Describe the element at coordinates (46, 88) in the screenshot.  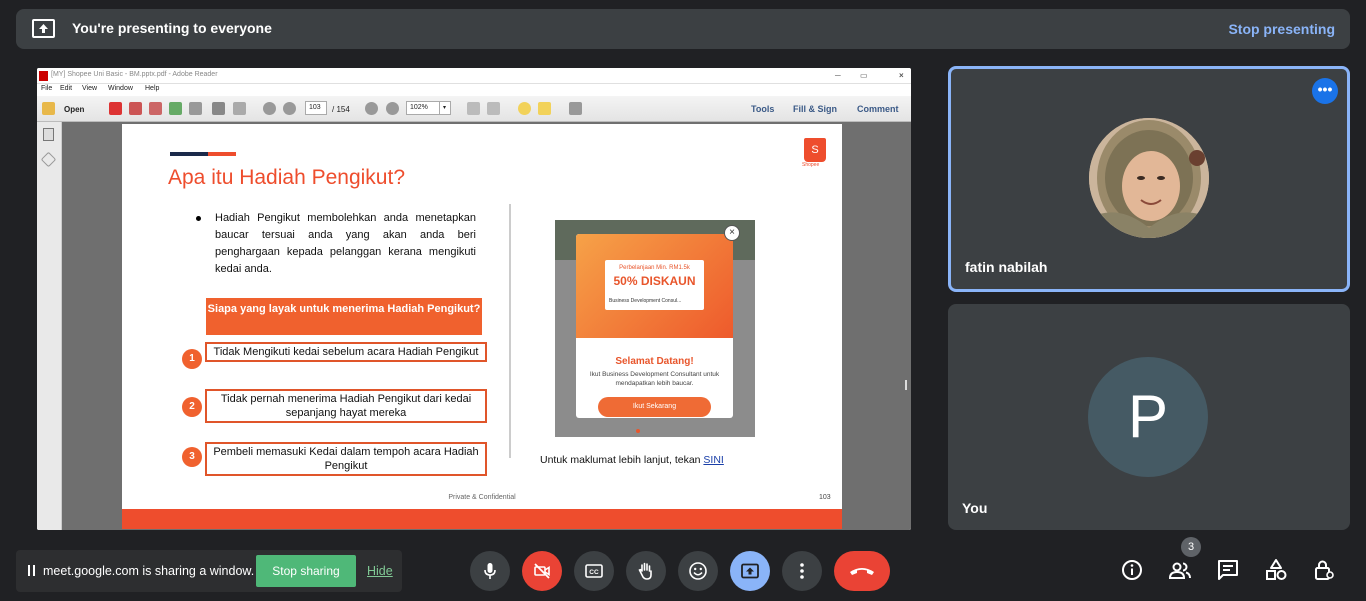
I see `menu-file: File` at that location.